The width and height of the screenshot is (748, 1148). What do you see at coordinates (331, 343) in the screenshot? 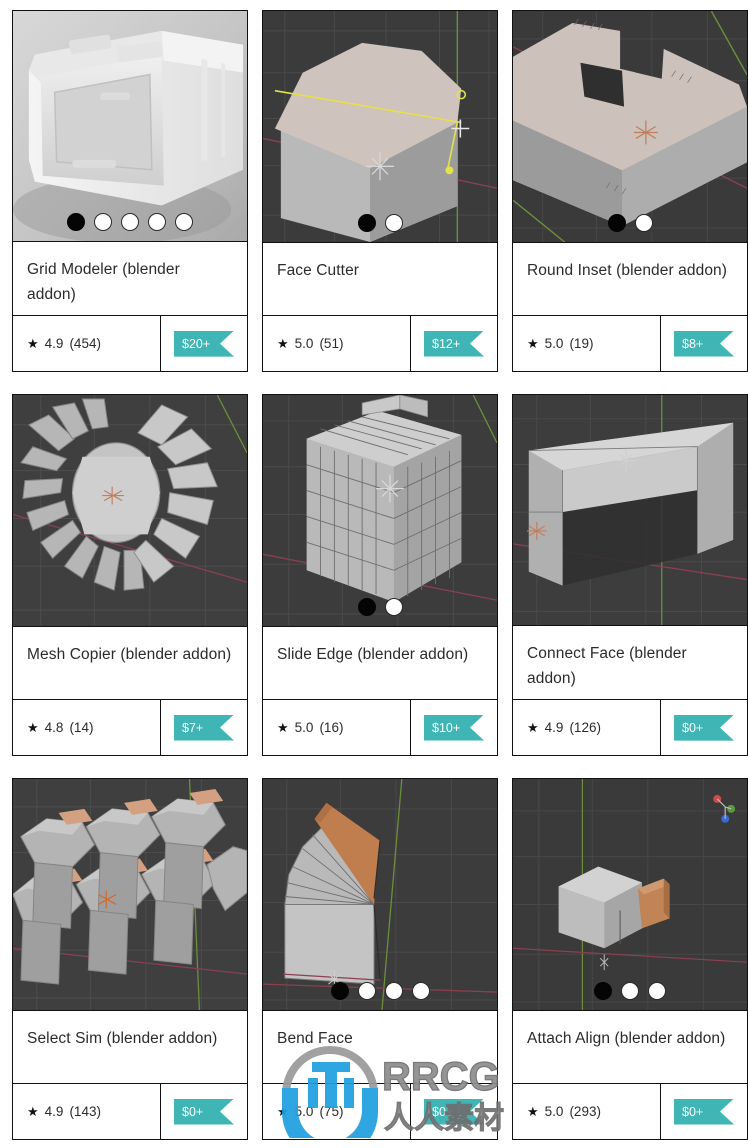
I see `review-count: (51)` at bounding box center [331, 343].